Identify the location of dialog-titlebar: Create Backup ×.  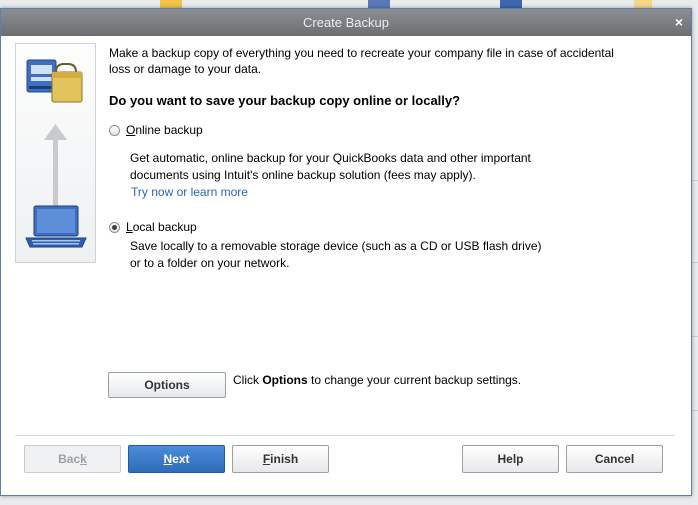
(346, 22).